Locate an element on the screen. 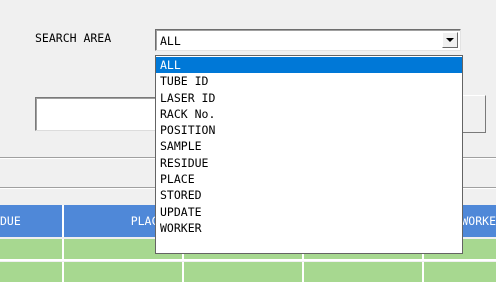 This screenshot has width=496, height=282. dropdown-arrow-button is located at coordinates (450, 40).